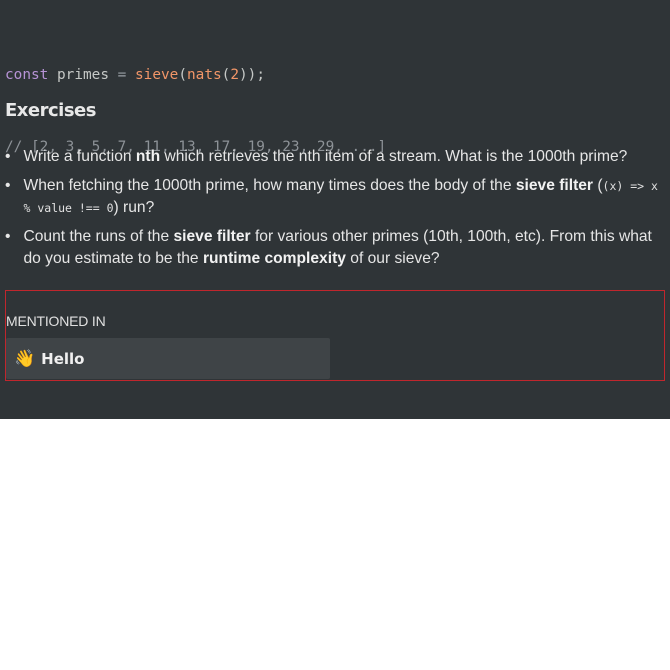 The image size is (670, 670). What do you see at coordinates (182, 75) in the screenshot?
I see `code-paren: (` at bounding box center [182, 75].